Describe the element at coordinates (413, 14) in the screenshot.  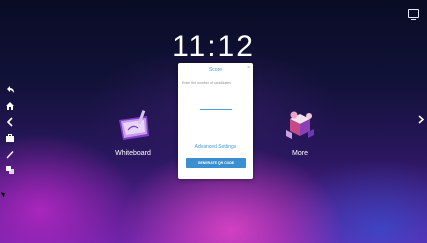
I see `window-icon` at that location.